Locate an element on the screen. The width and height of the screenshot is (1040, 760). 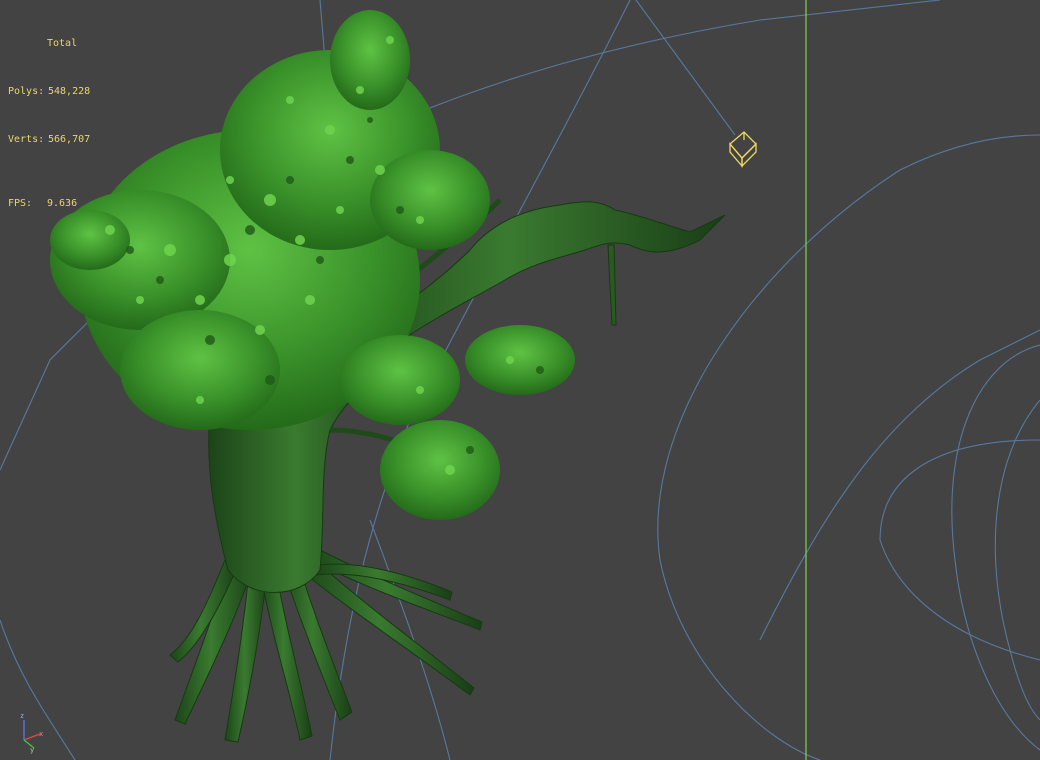
stats-polys-value: 548,228 is located at coordinates (69, 91).